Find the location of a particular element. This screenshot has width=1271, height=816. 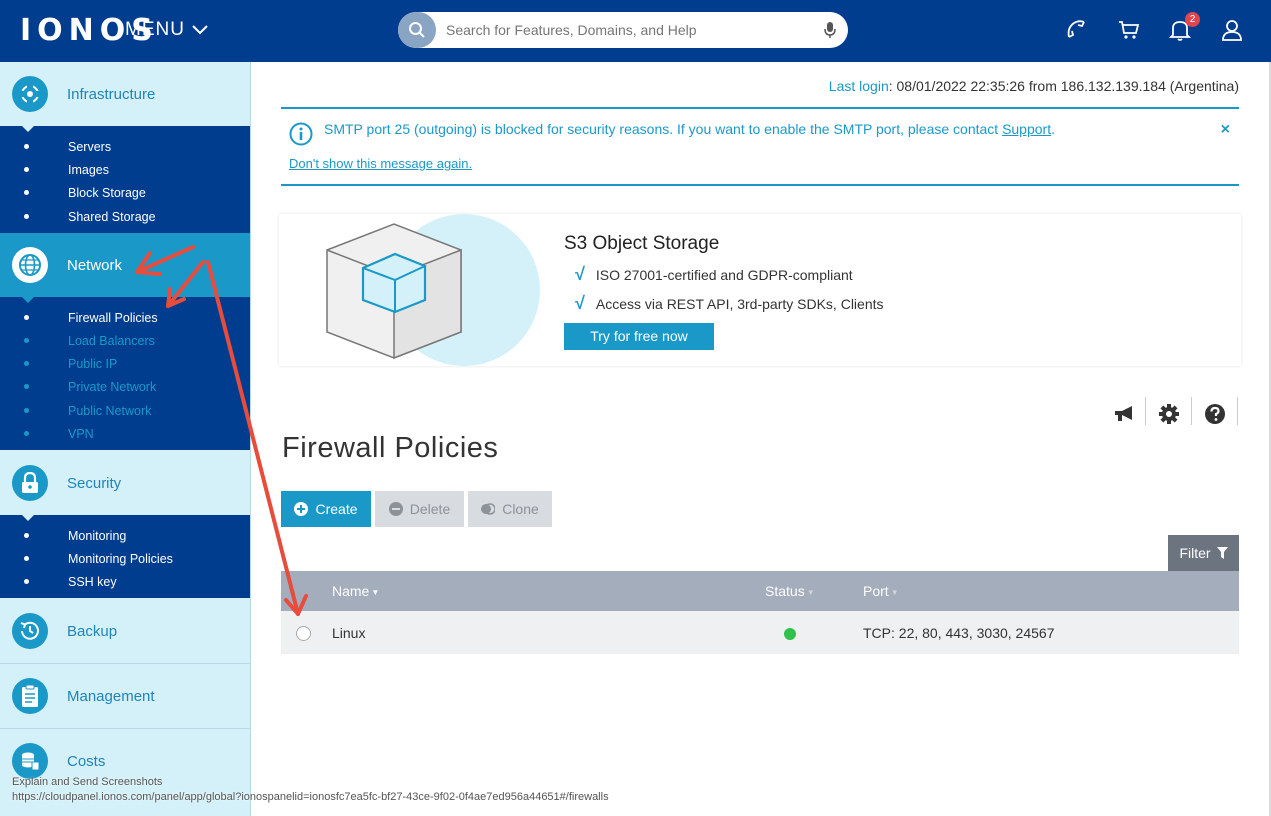

sidebar-item-ssh-key: SSH key is located at coordinates (125, 581).